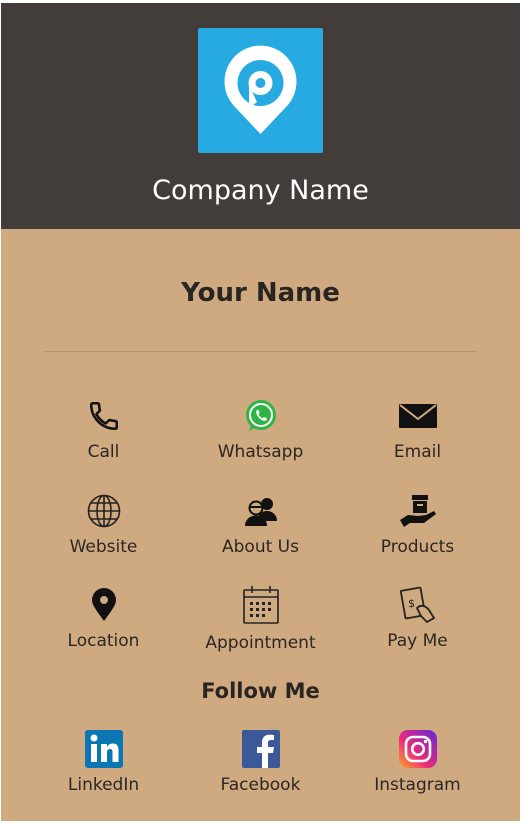 This screenshot has height=825, width=521. Describe the element at coordinates (417, 452) in the screenshot. I see `email-label: Email` at that location.